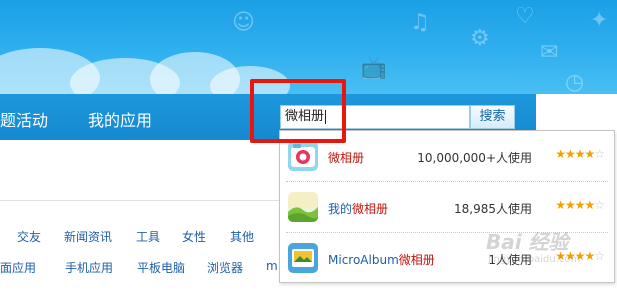 This screenshot has height=293, width=617. Describe the element at coordinates (575, 82) in the screenshot. I see `clock-doodle-icon: ◷` at that location.